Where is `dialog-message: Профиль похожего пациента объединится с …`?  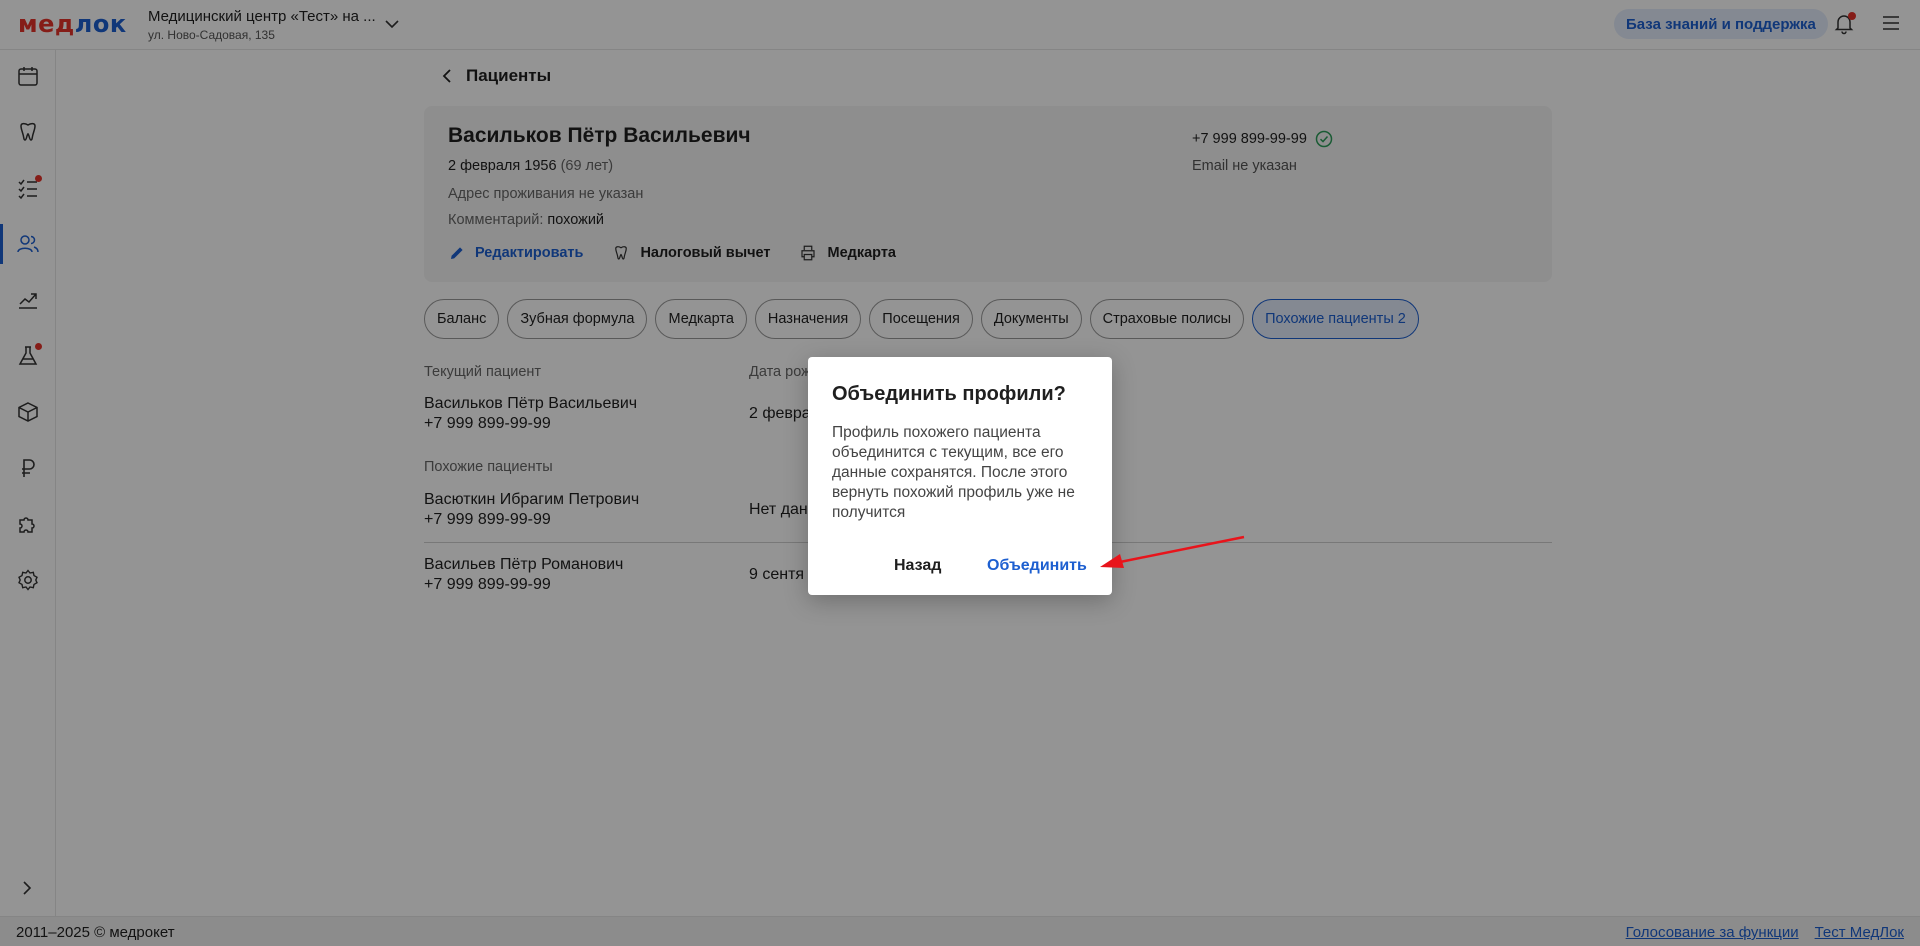
dialog-message: Профиль похожего пациента объединится с … is located at coordinates (953, 472).